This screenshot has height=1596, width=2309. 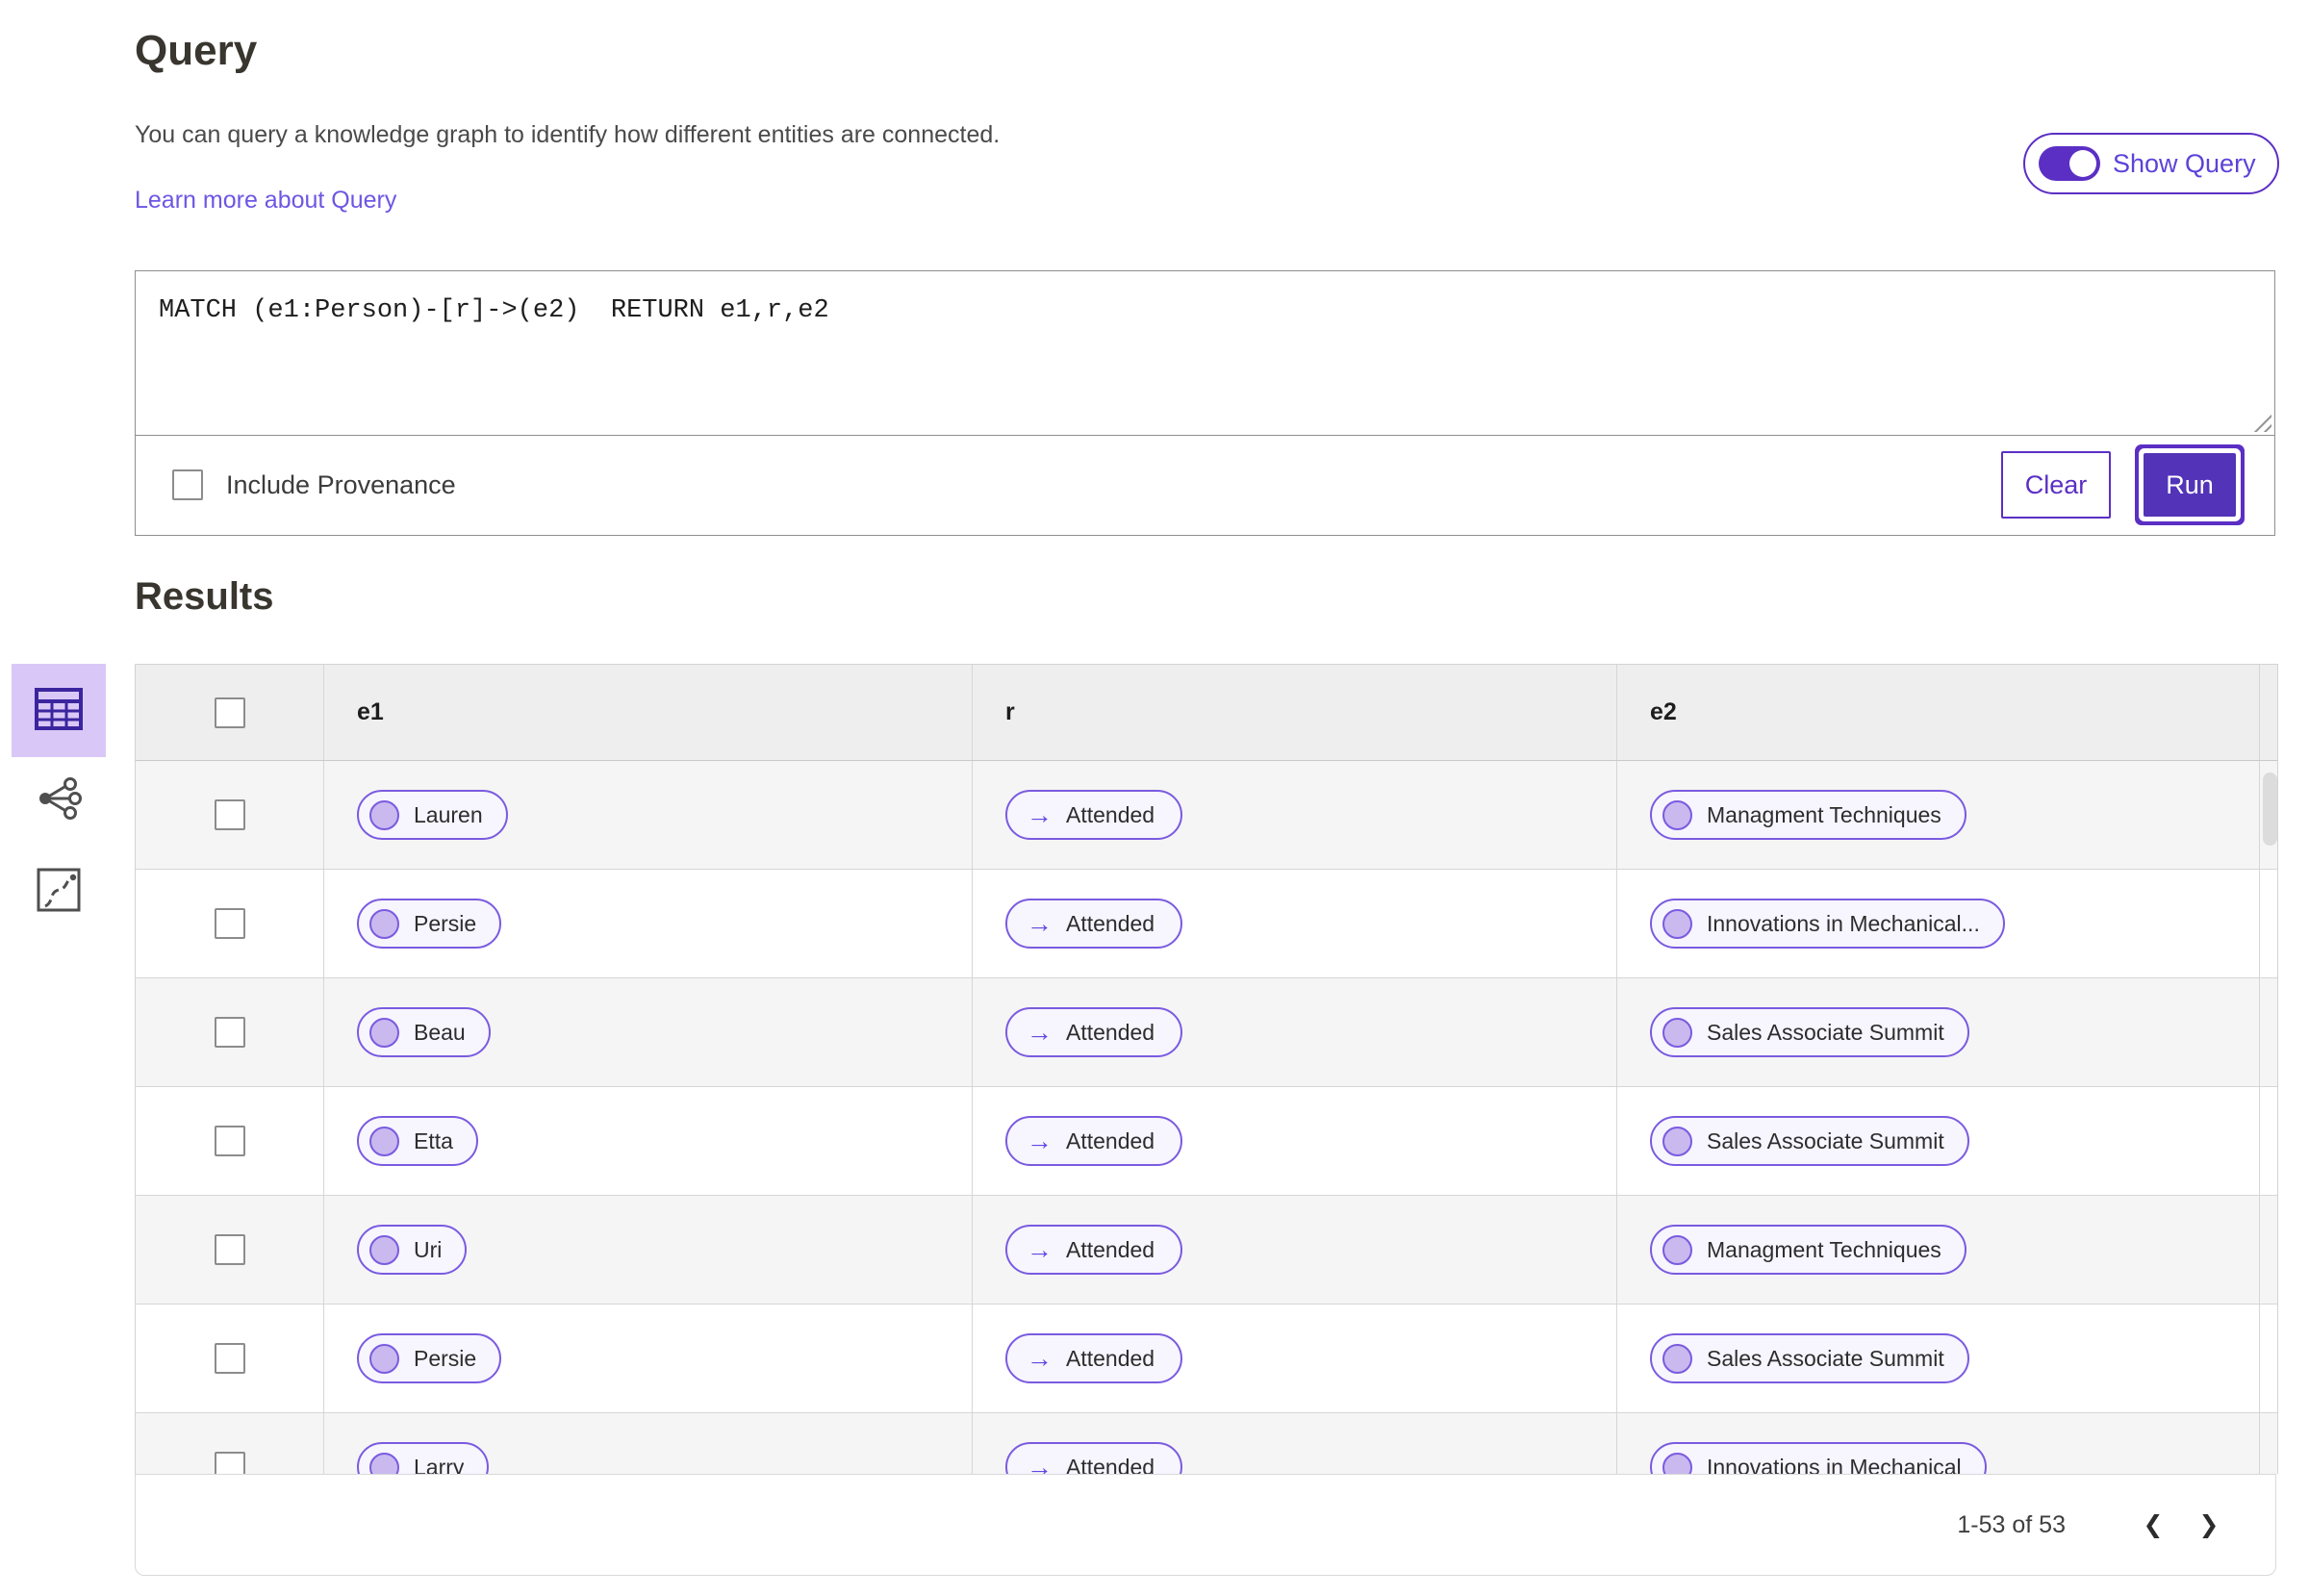 I want to click on run-button: Run, so click(x=2190, y=485).